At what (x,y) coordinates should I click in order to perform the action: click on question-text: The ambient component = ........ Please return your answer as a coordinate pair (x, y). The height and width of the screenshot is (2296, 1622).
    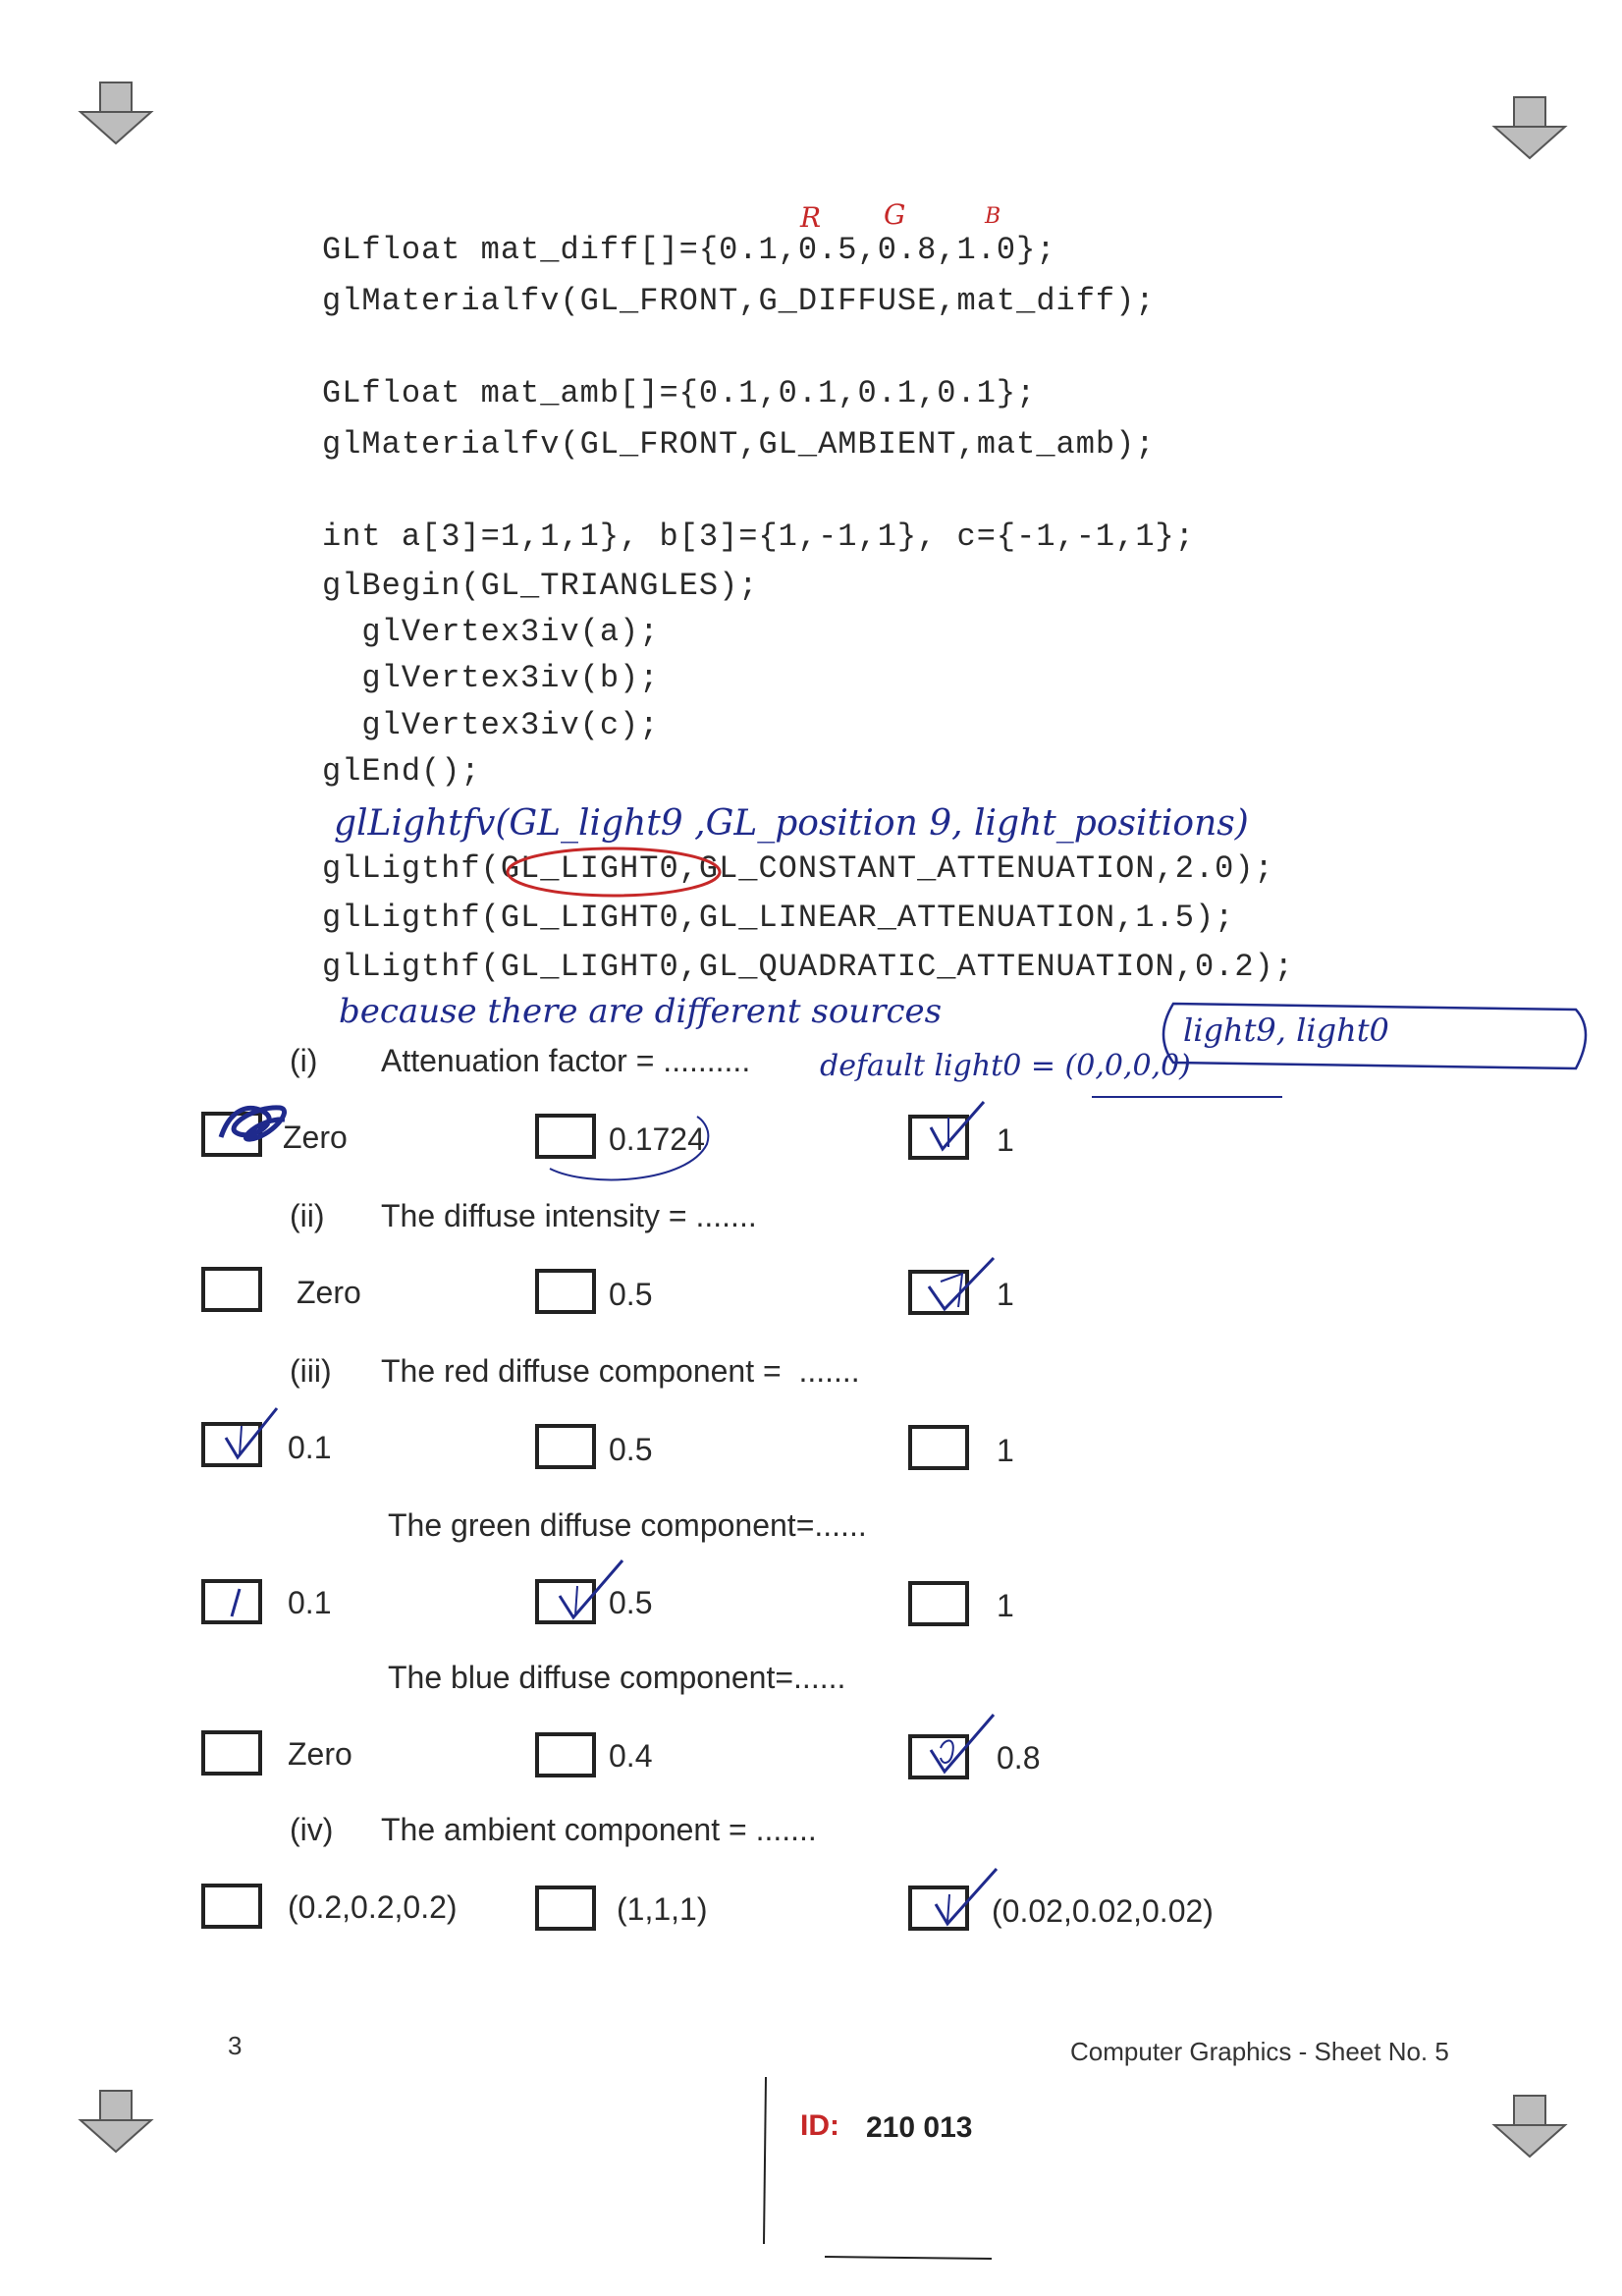
    Looking at the image, I should click on (599, 1829).